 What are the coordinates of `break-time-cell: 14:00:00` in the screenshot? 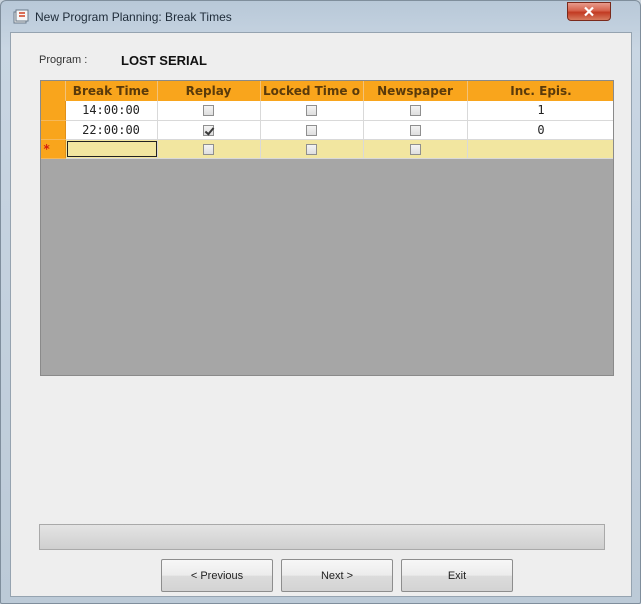 It's located at (111, 111).